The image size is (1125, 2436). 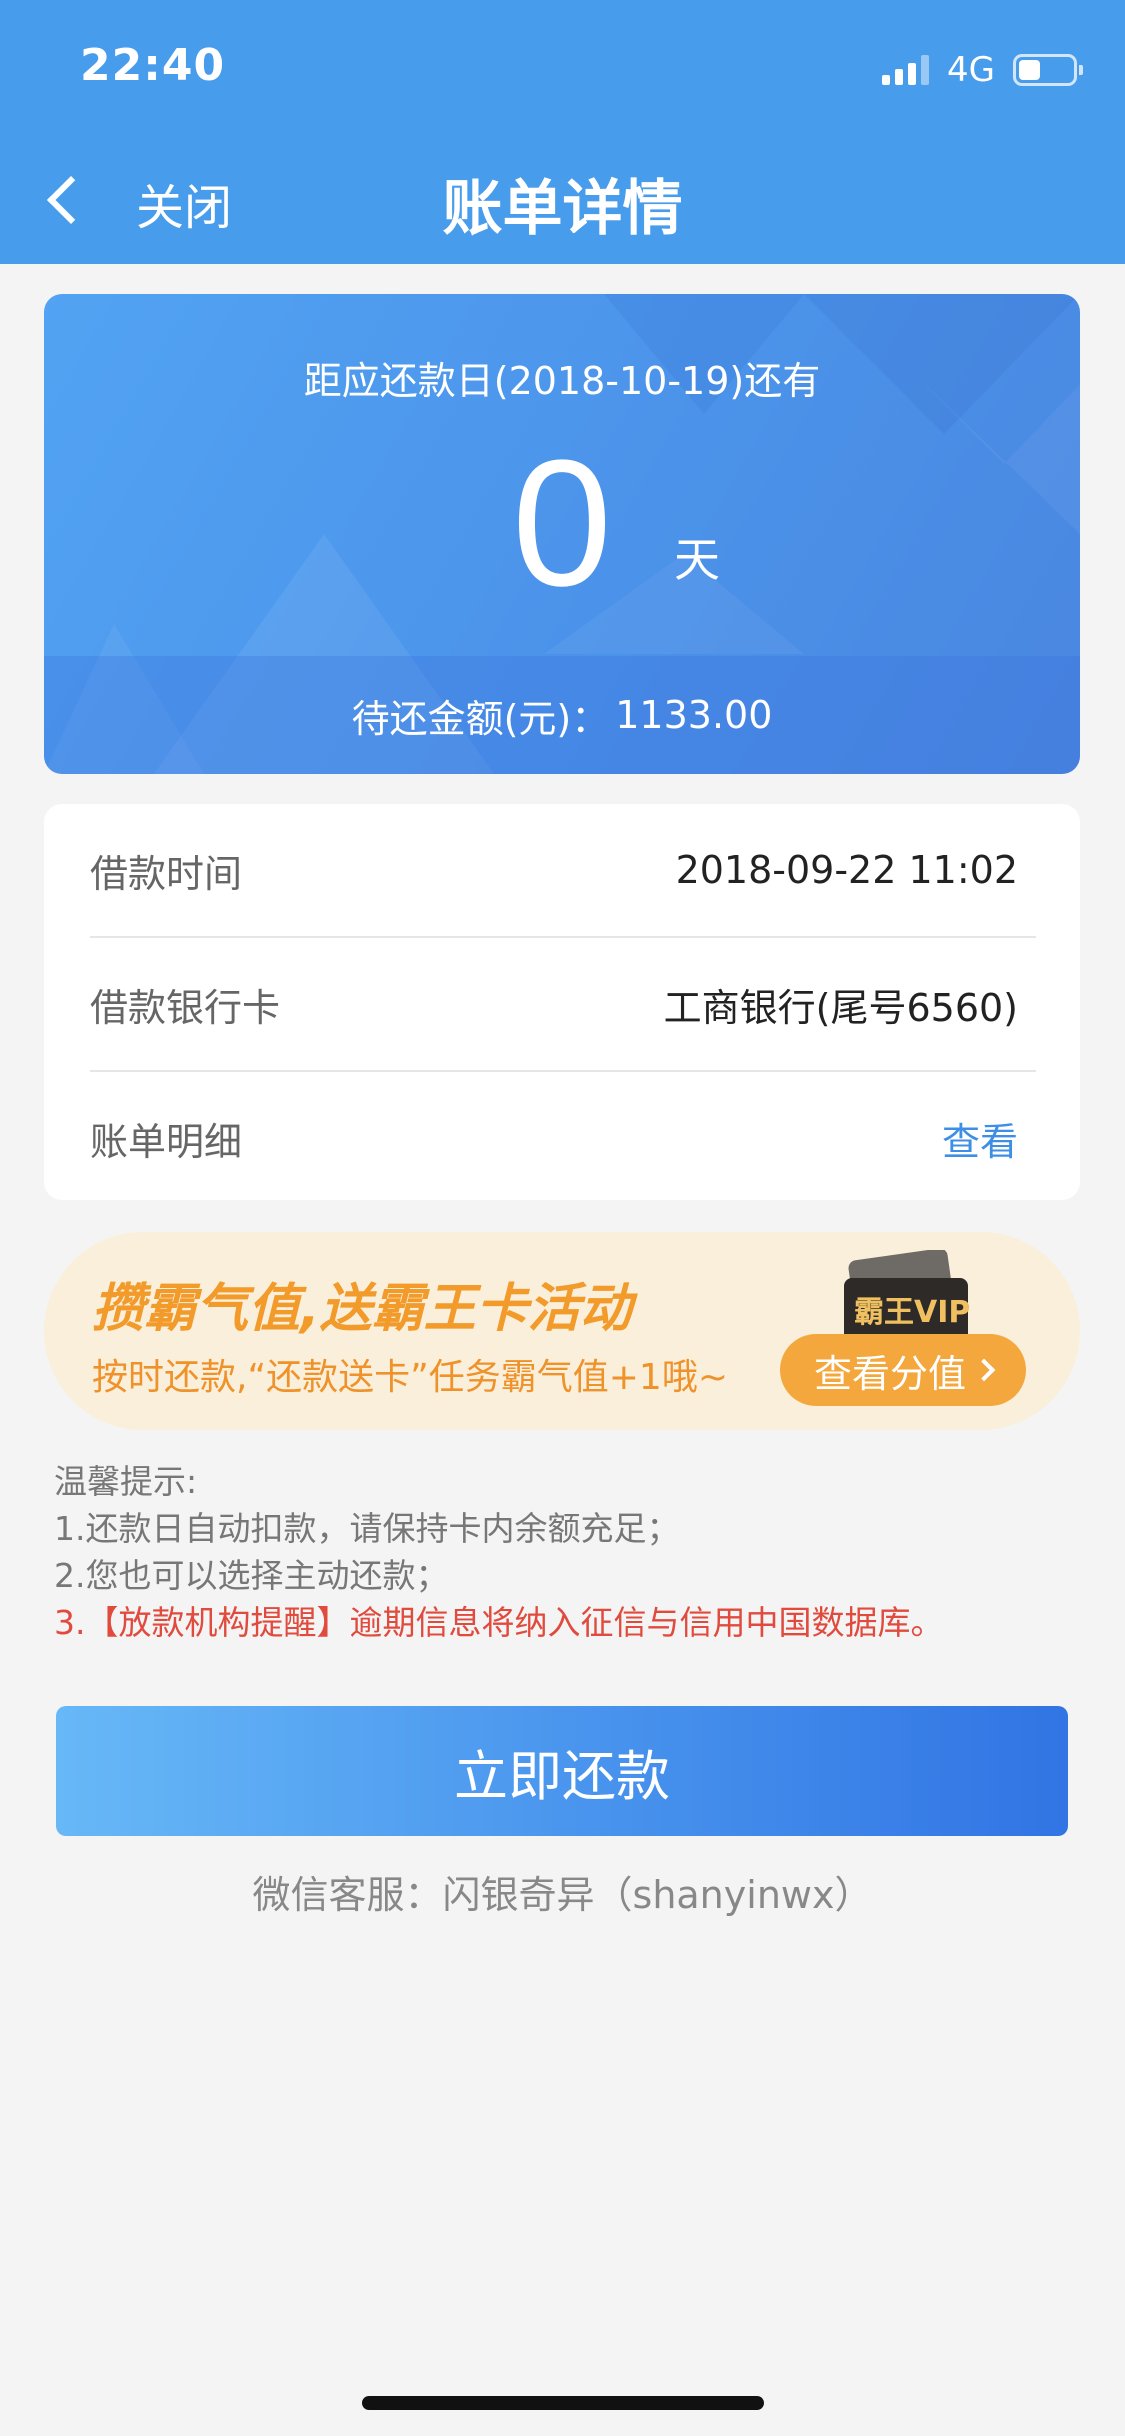 What do you see at coordinates (126, 1481) in the screenshot?
I see `tips-heading: 温馨提示:` at bounding box center [126, 1481].